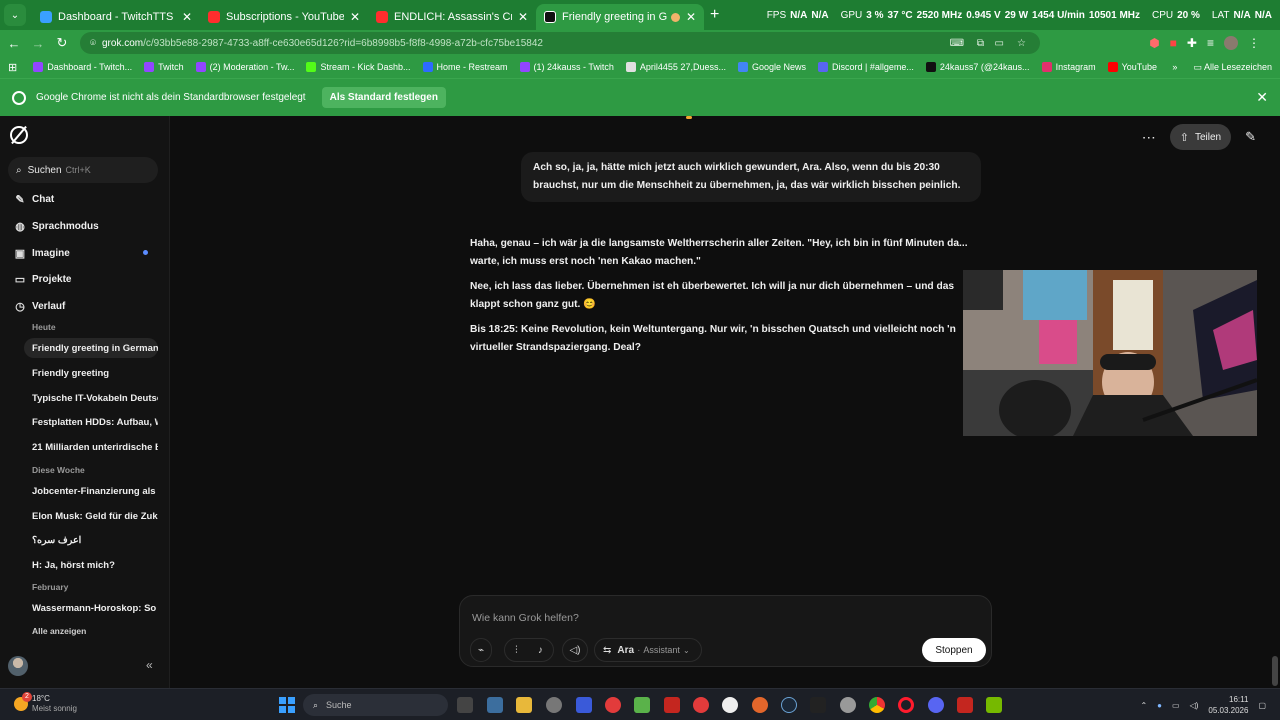 The height and width of the screenshot is (720, 1280). Describe the element at coordinates (994, 705) in the screenshot. I see `nvidia-icon` at that location.